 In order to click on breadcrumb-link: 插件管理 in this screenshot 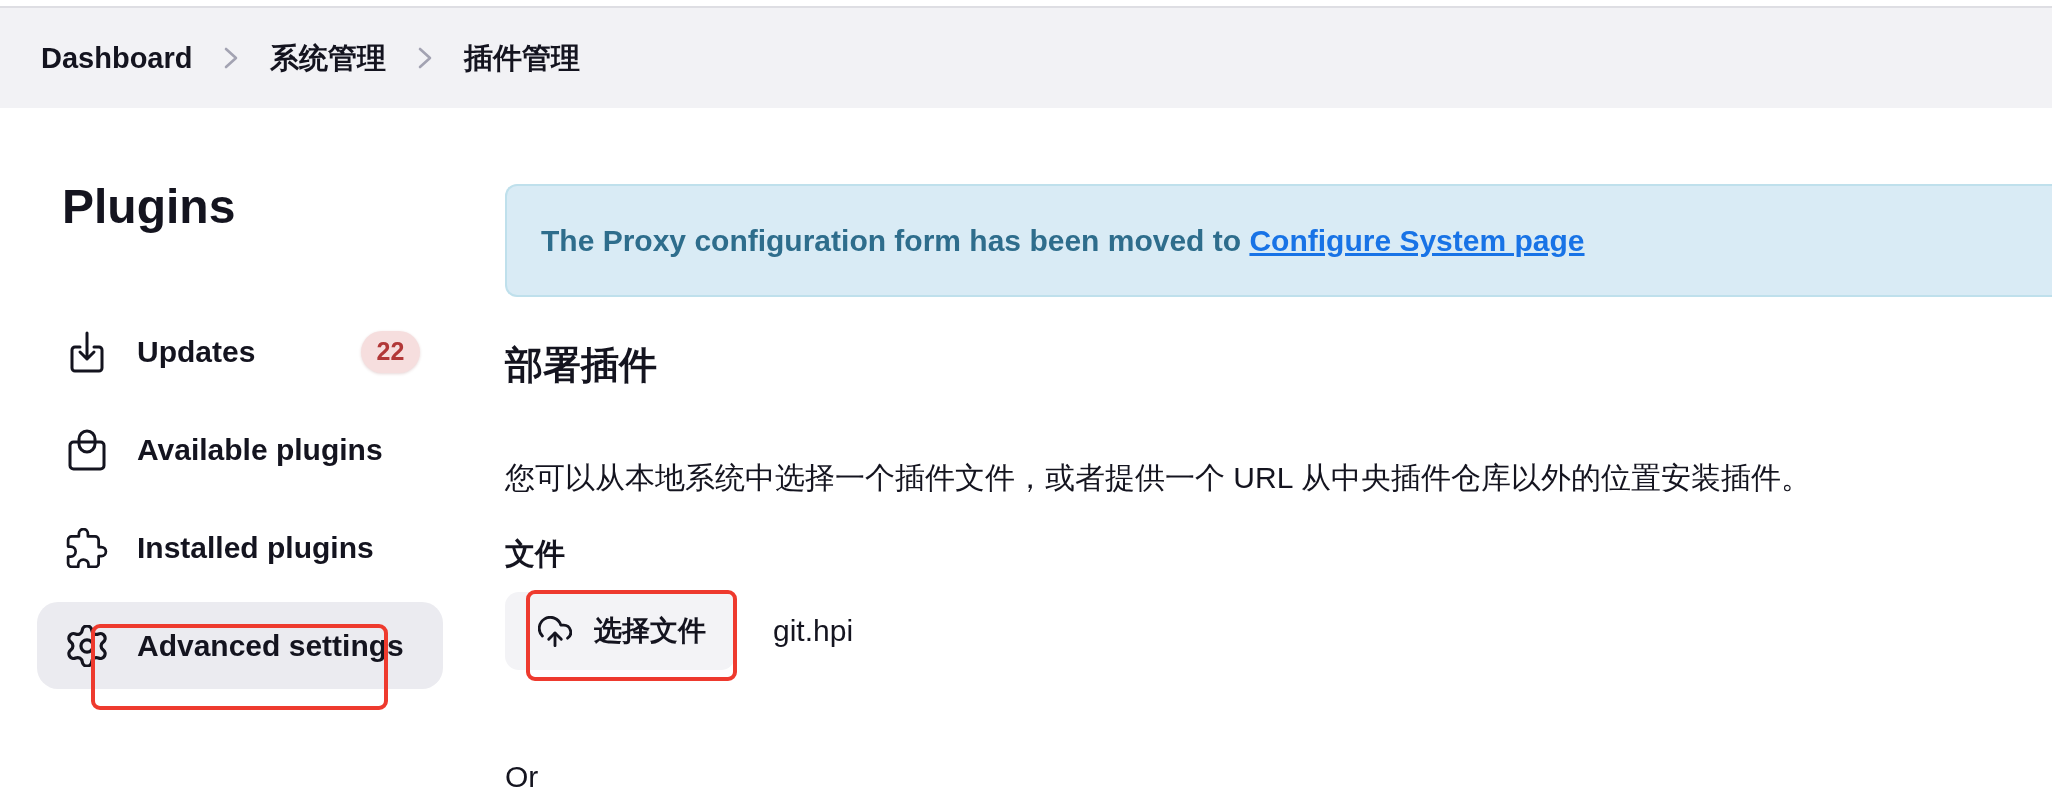, I will do `click(522, 58)`.